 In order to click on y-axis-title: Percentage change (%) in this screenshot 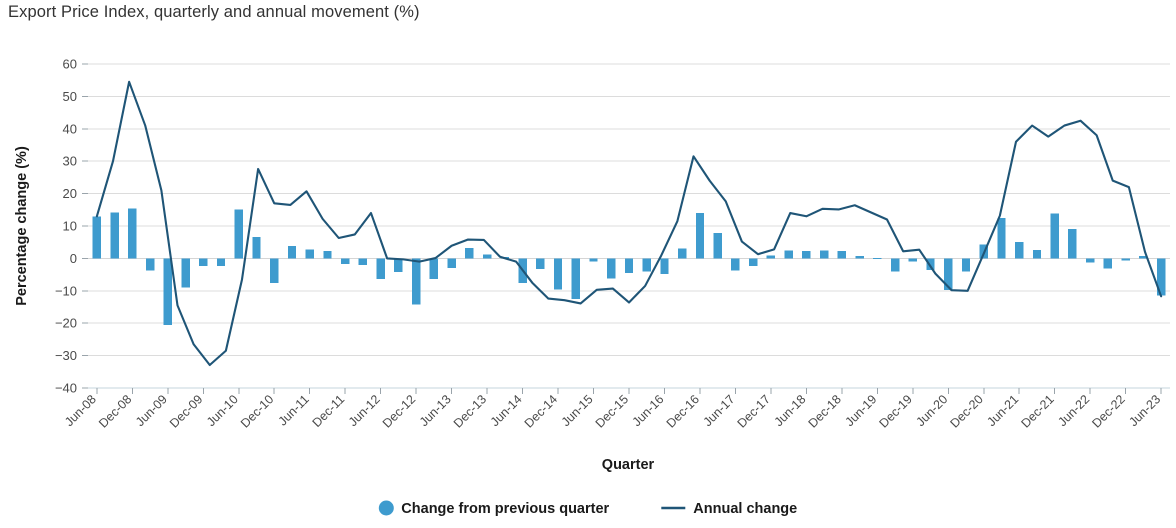, I will do `click(22, 226)`.